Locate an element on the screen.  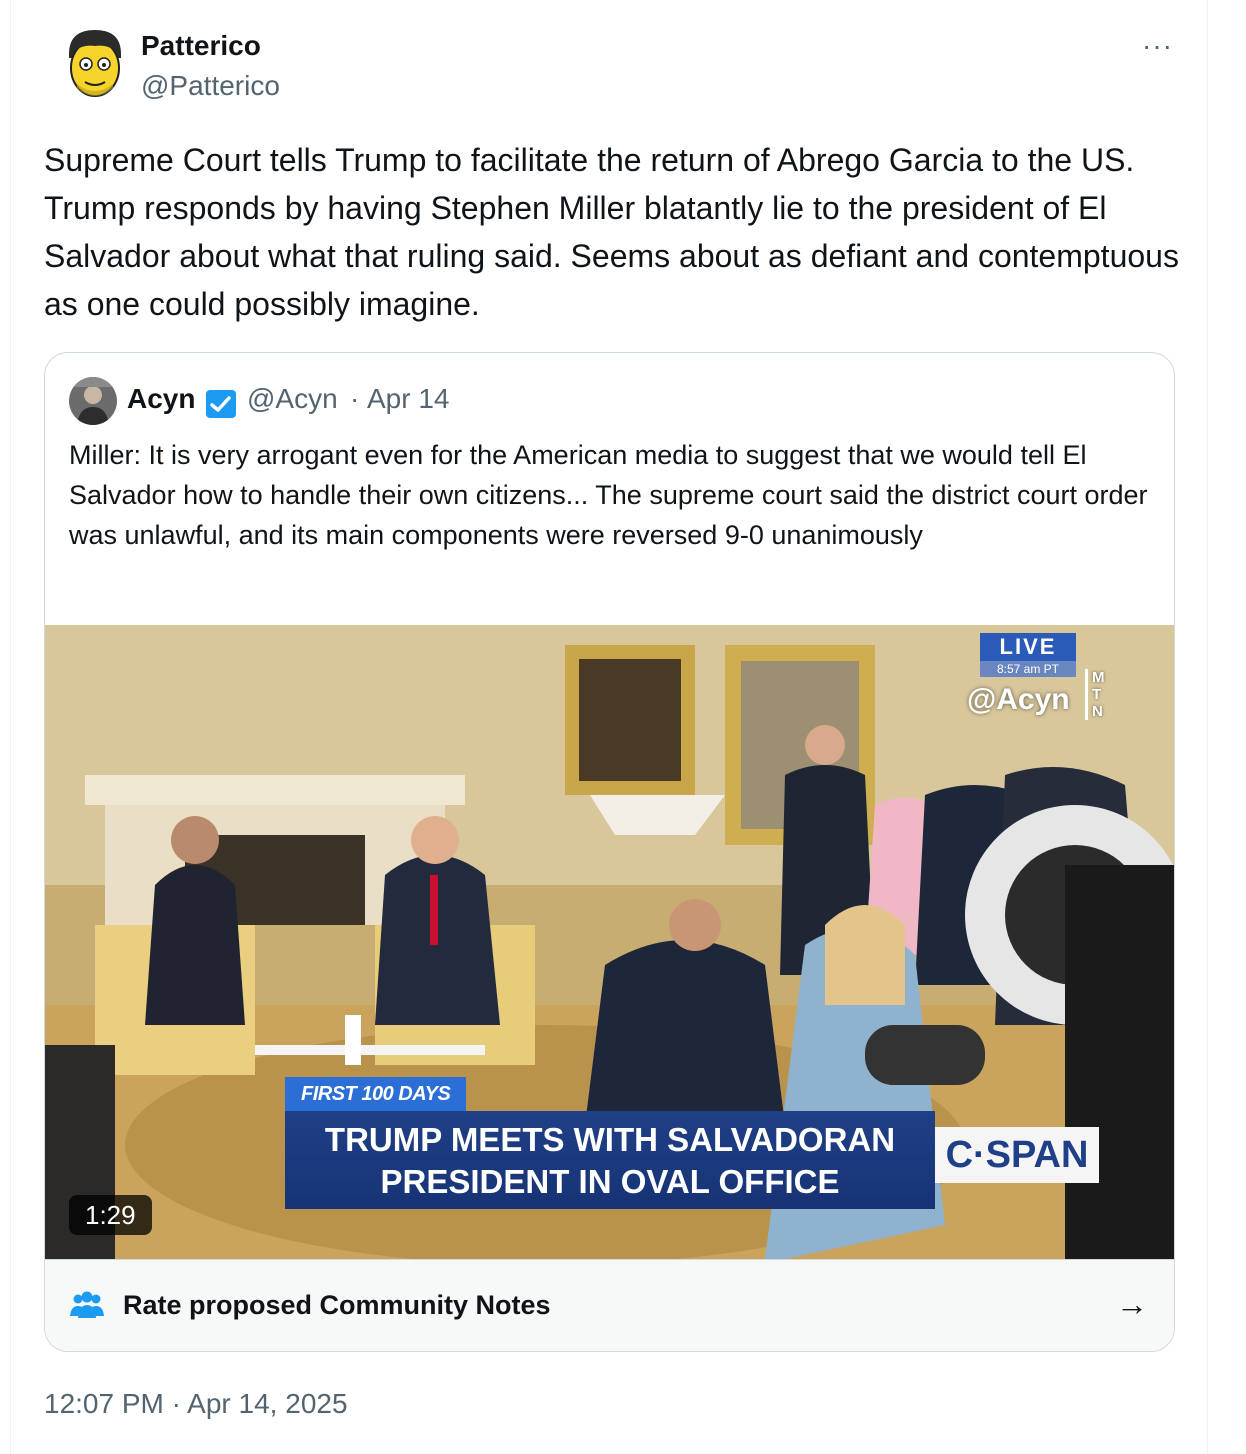
chyron-line-2: PRESIDENT IN OVAL OFFICE is located at coordinates (610, 1181).